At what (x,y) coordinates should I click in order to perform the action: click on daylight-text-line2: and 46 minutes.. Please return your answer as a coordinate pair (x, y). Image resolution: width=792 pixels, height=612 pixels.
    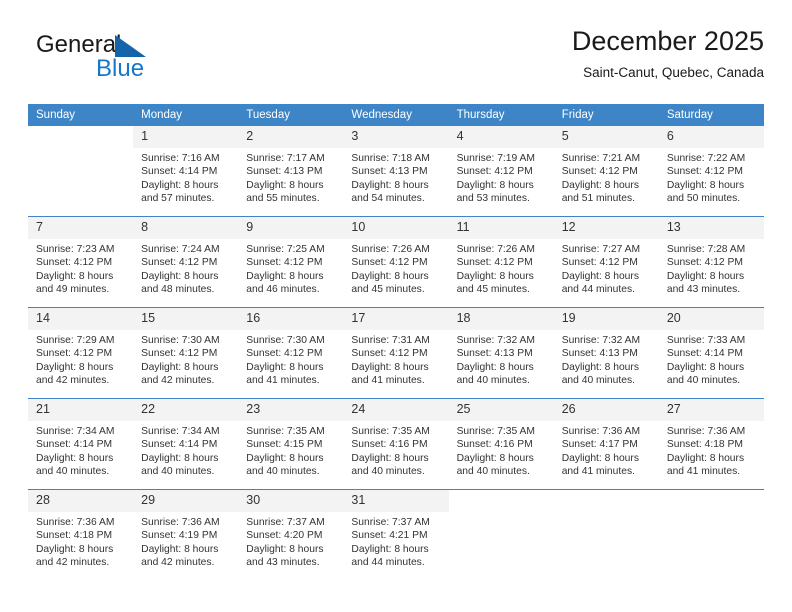
    Looking at the image, I should click on (283, 290).